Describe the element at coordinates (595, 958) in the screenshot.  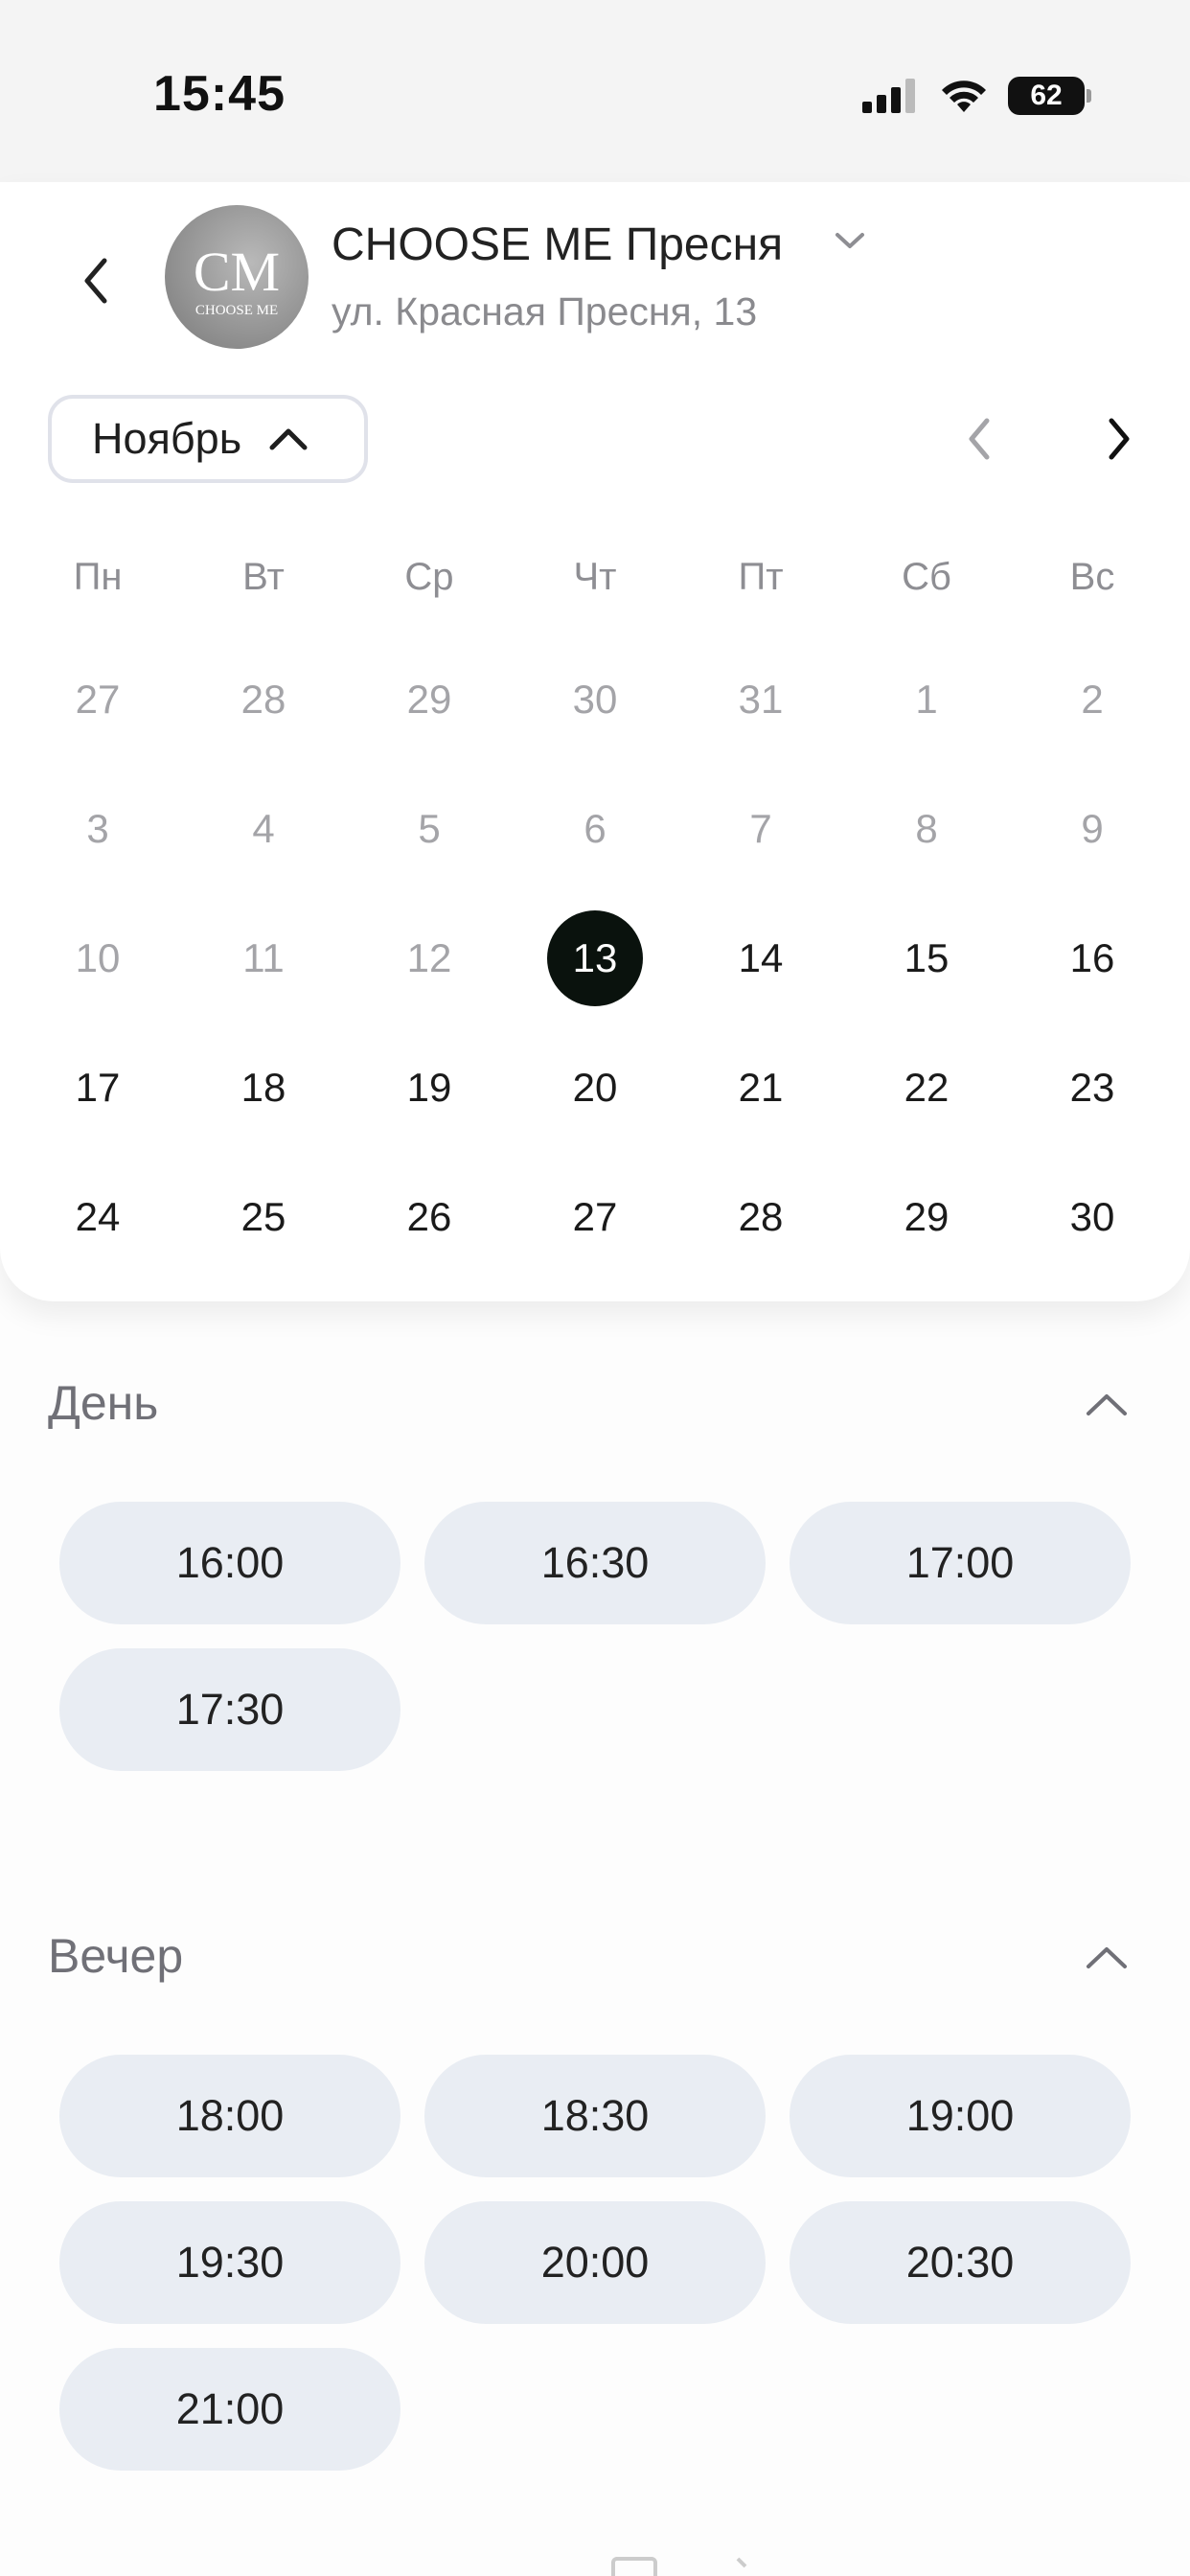
I see `calendar-day-selected: 13` at that location.